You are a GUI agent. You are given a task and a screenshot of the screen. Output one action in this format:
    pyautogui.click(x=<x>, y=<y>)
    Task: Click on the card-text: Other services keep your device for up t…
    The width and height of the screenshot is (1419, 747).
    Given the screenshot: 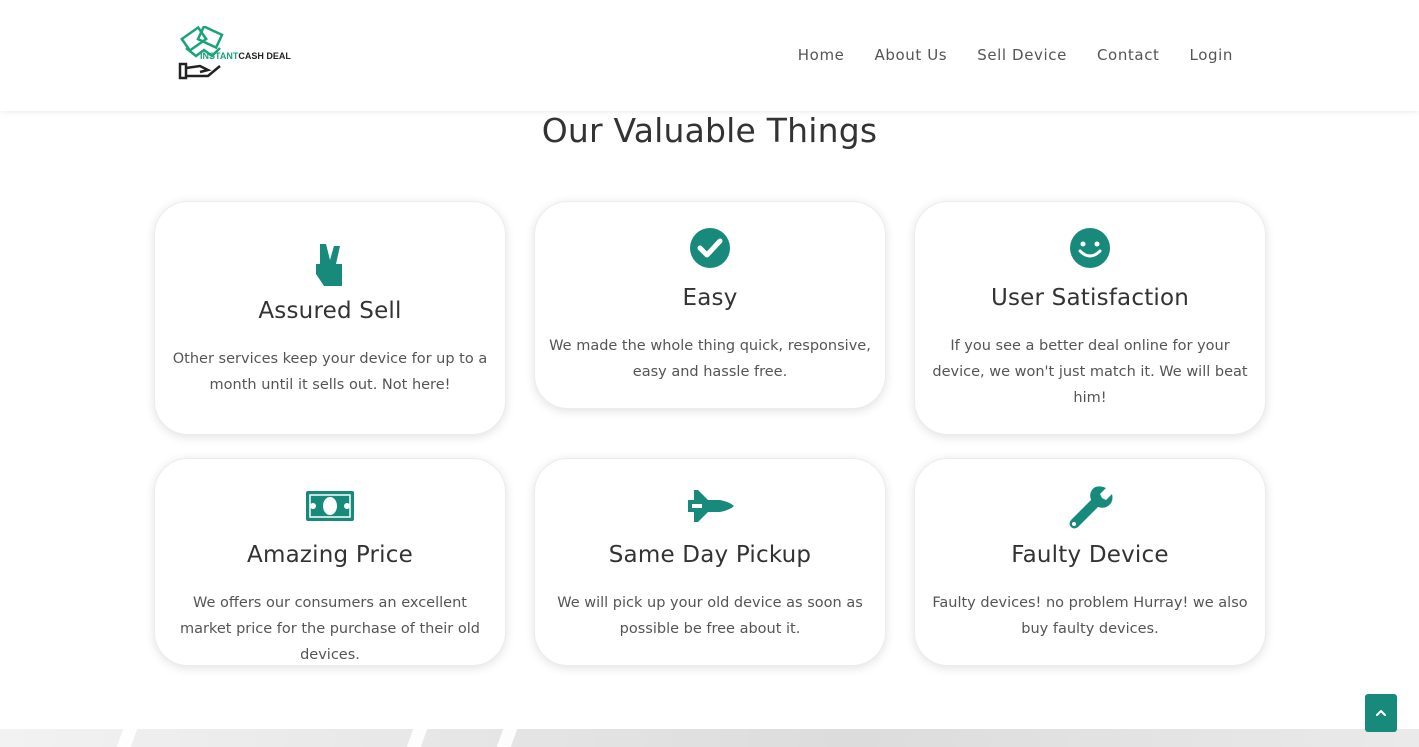 What is the action you would take?
    pyautogui.click(x=330, y=372)
    